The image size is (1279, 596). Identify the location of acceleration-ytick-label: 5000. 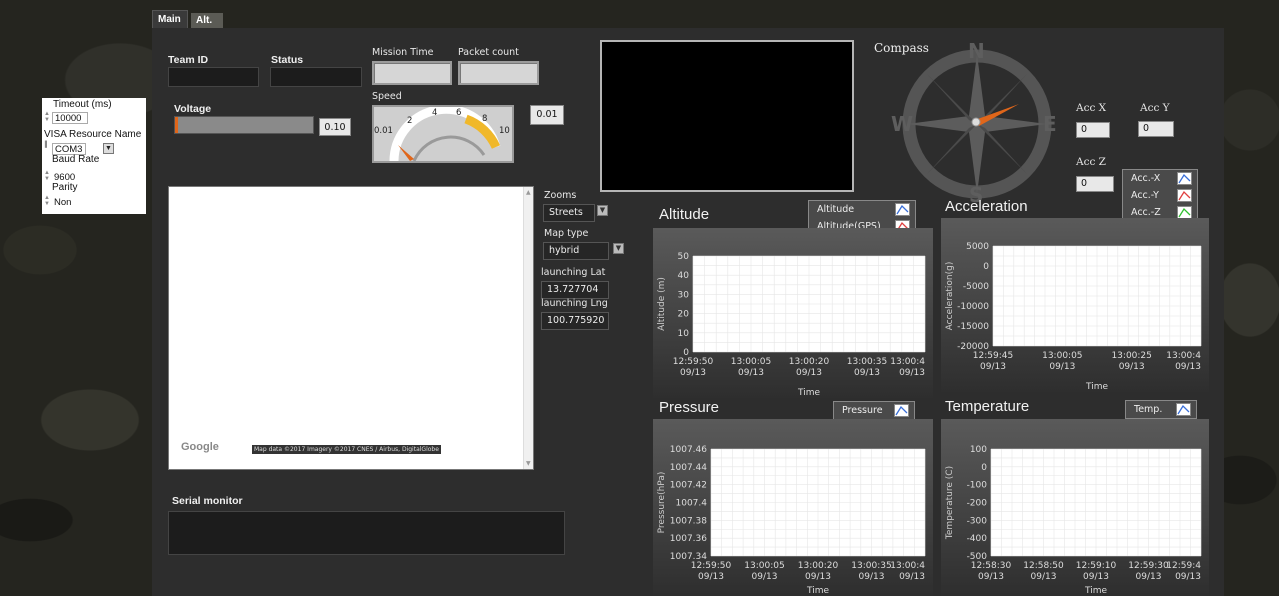
(977, 247).